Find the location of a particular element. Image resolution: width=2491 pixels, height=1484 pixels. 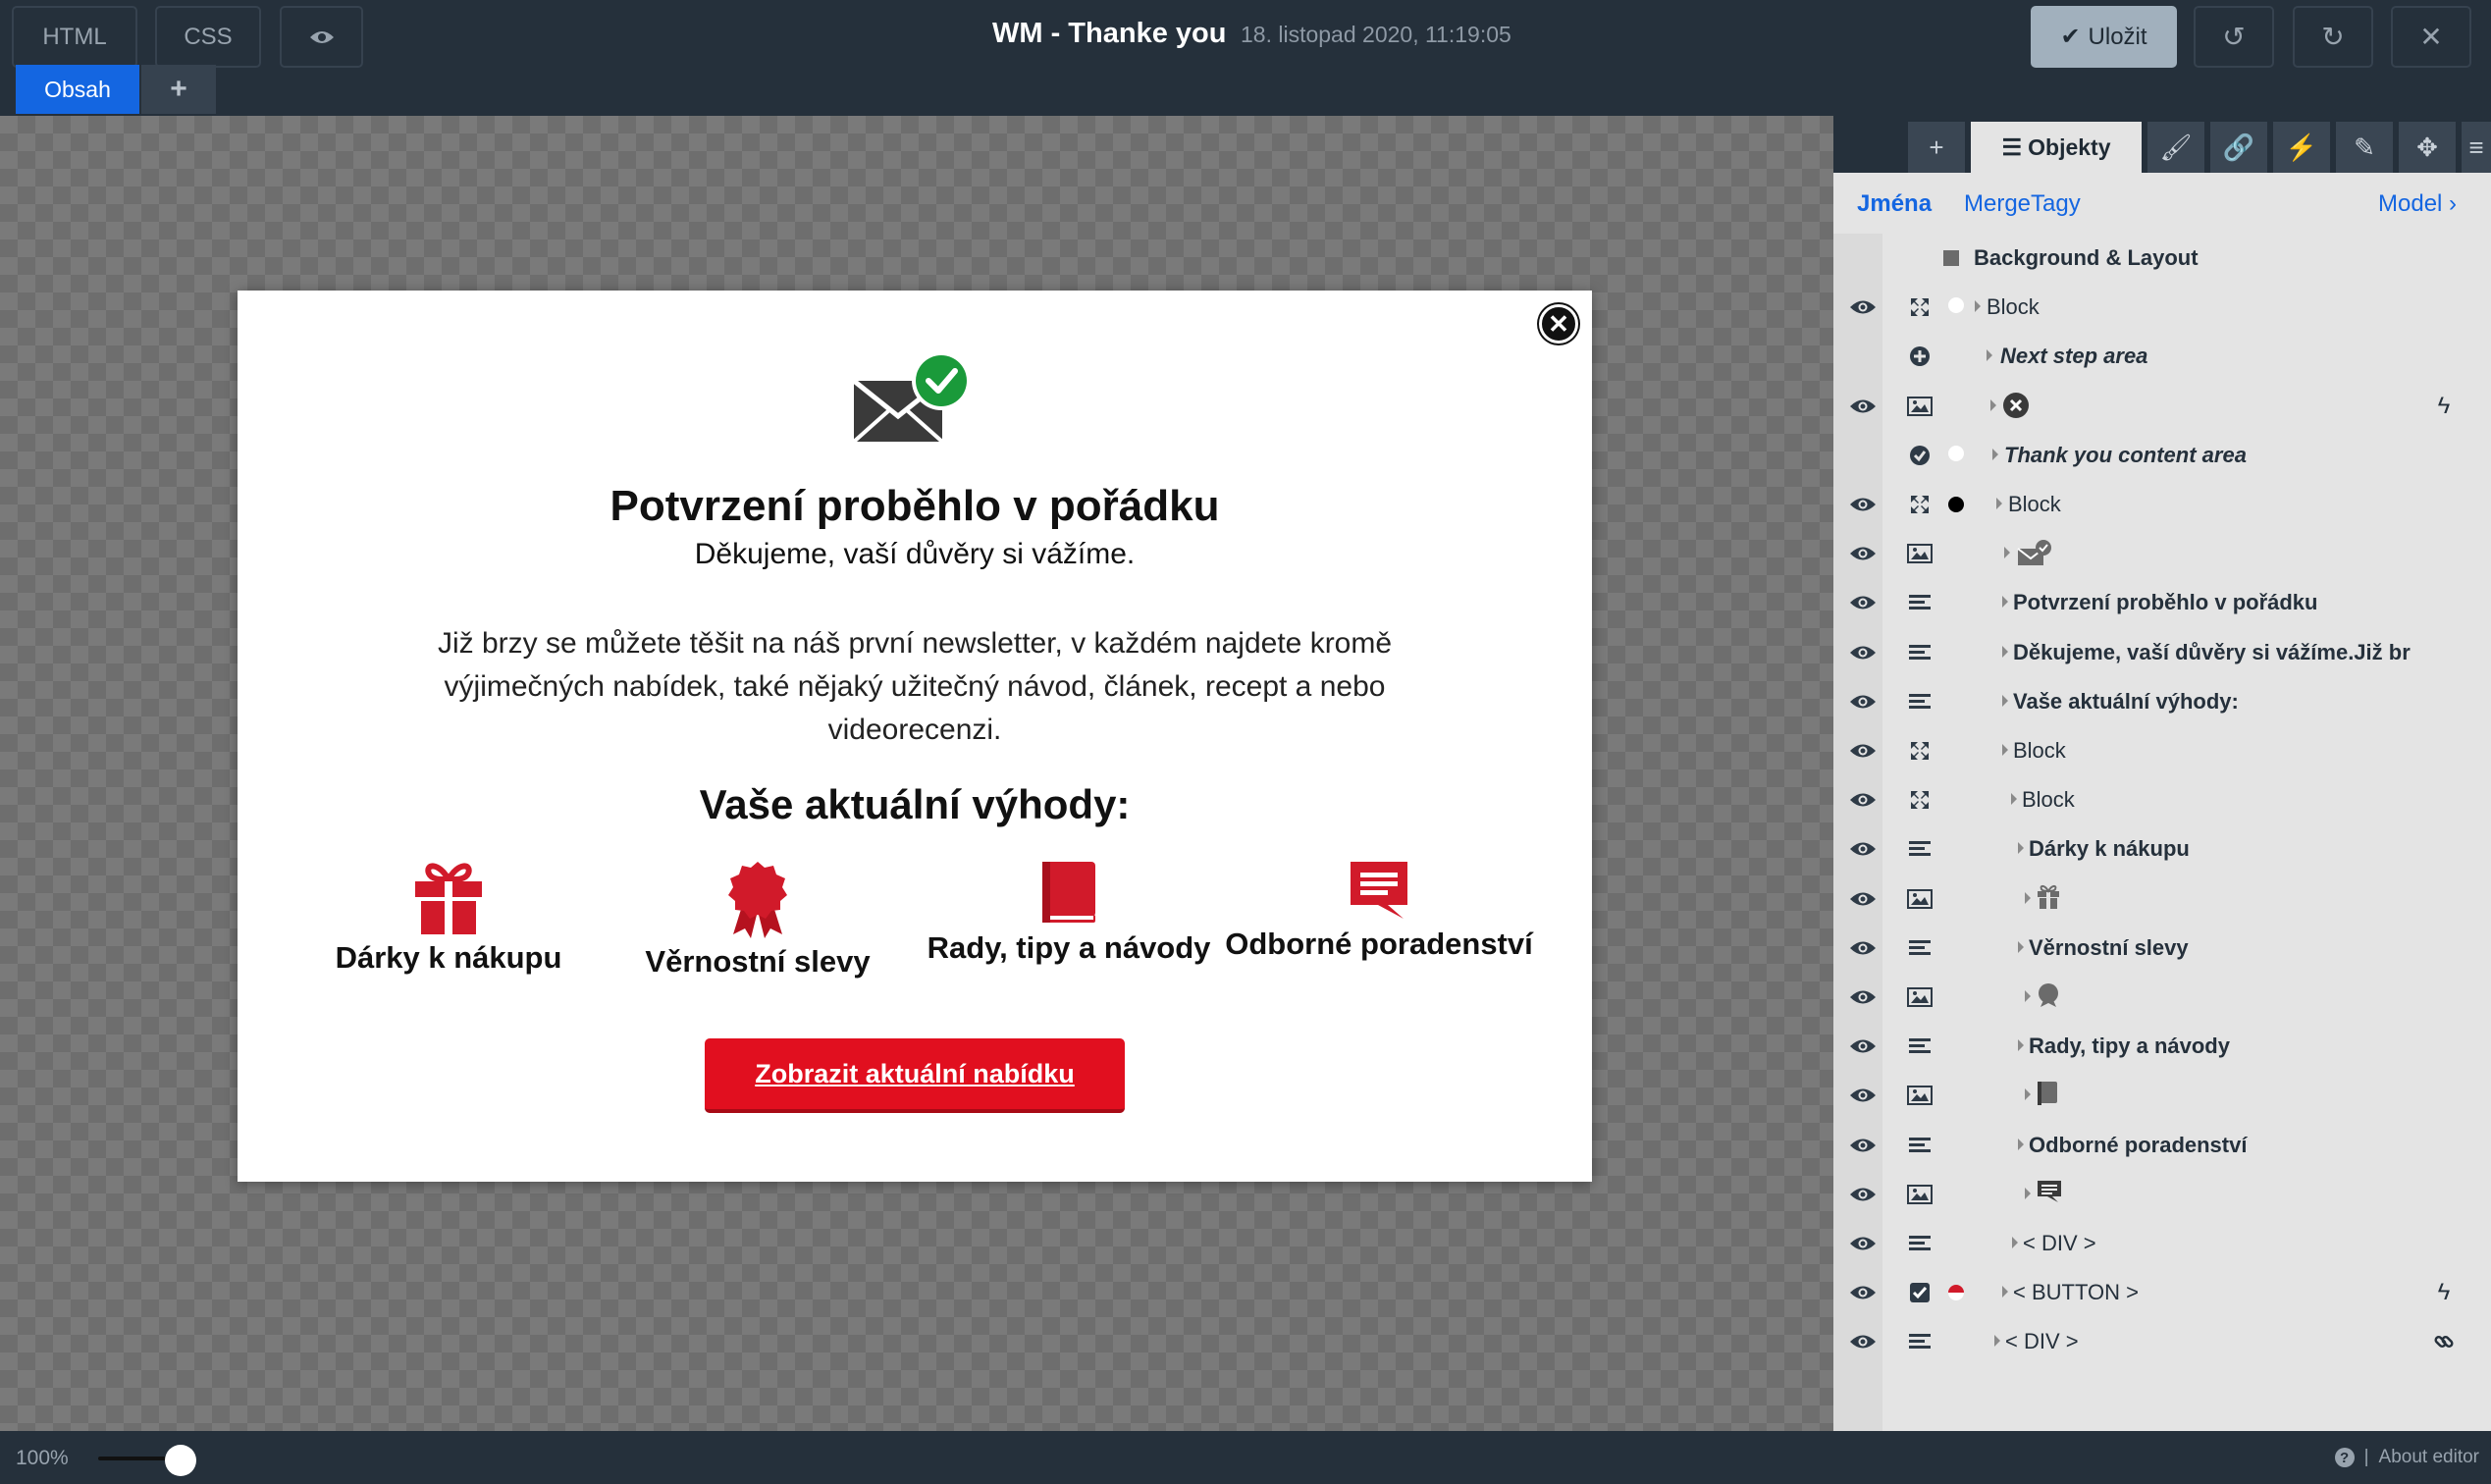

add-tab-button: + is located at coordinates (179, 89).